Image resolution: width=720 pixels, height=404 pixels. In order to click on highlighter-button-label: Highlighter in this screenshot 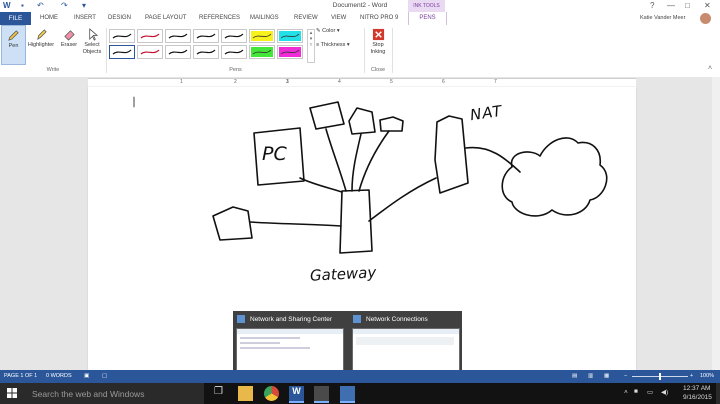, I will do `click(41, 45)`.